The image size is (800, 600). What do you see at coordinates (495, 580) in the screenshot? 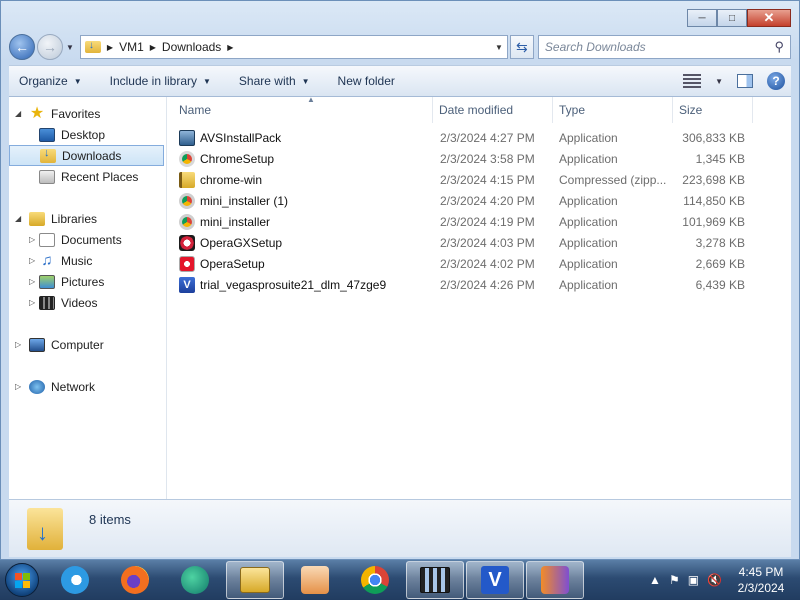
I see `taskbar-vegas: V` at bounding box center [495, 580].